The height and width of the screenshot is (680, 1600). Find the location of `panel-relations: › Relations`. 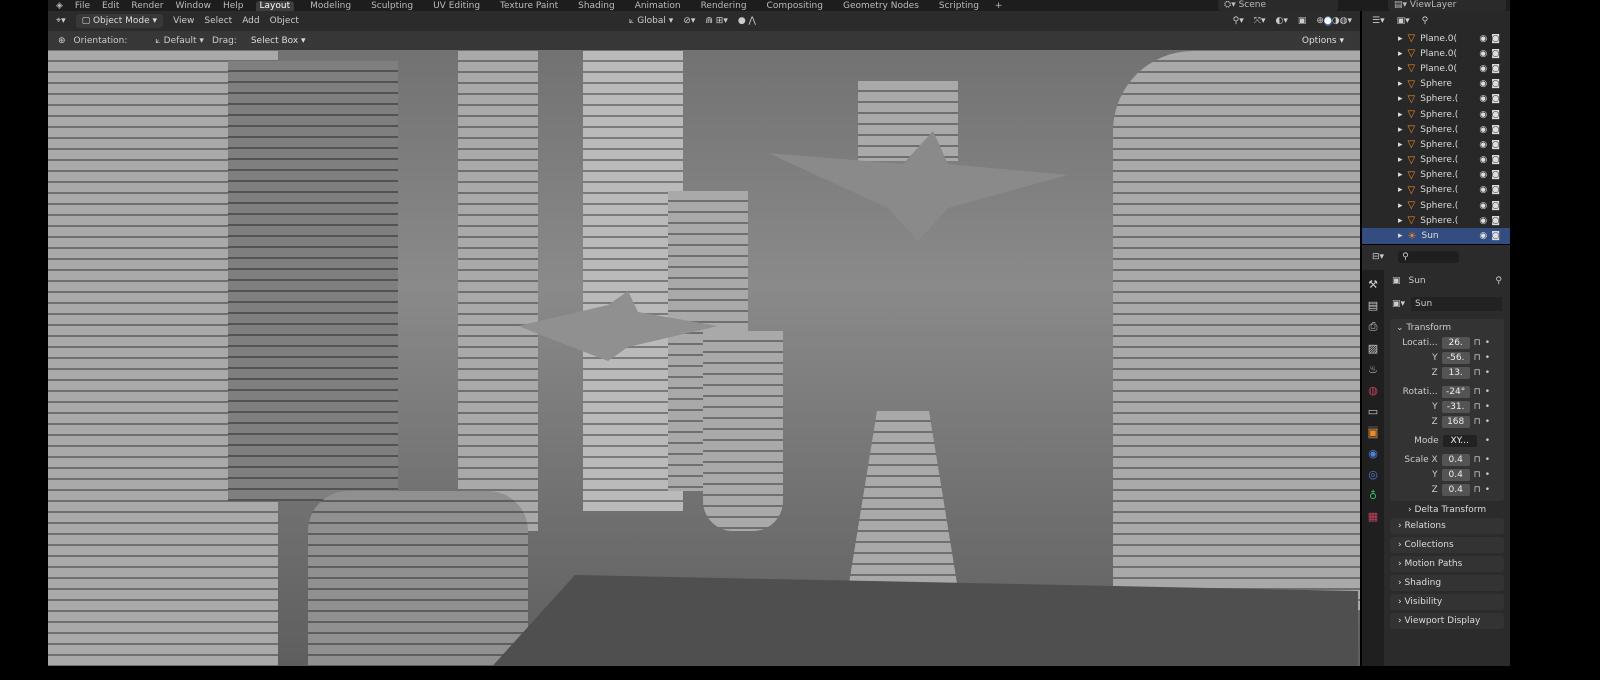

panel-relations: › Relations is located at coordinates (1447, 526).